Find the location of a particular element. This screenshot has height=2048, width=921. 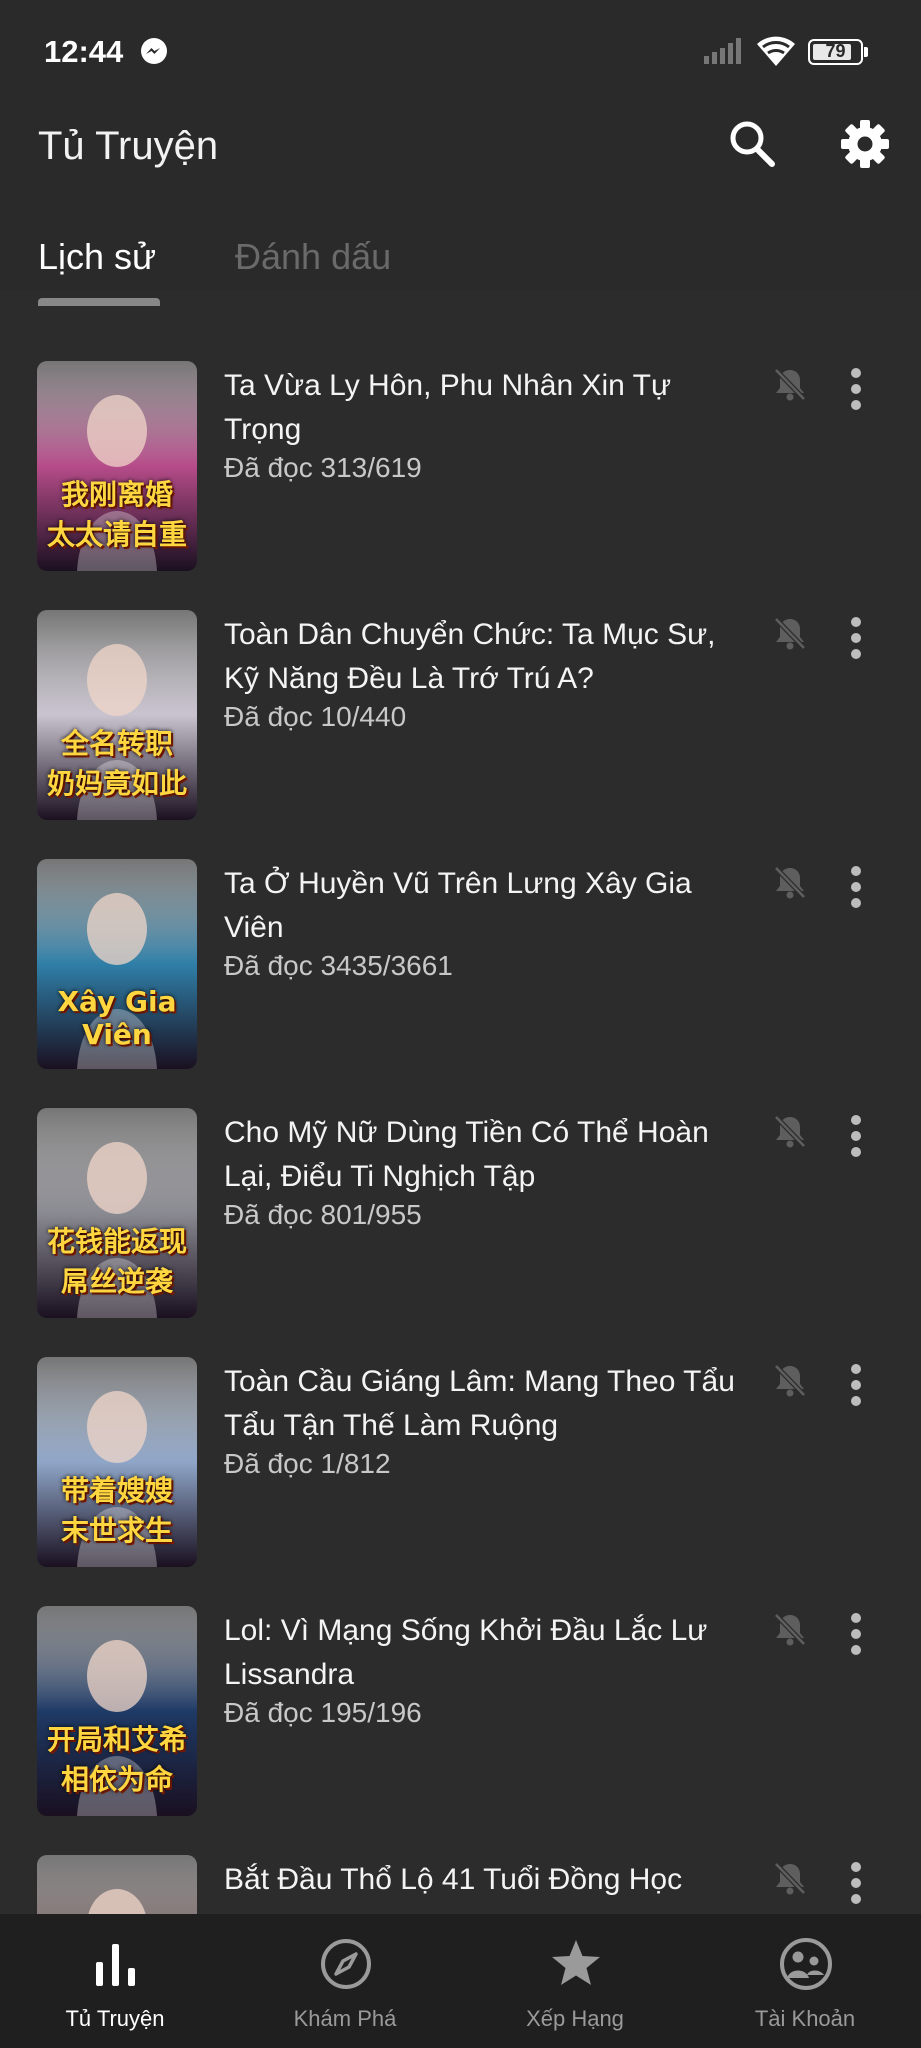

read-progress: Đã đọc 195/196 is located at coordinates (323, 1712).